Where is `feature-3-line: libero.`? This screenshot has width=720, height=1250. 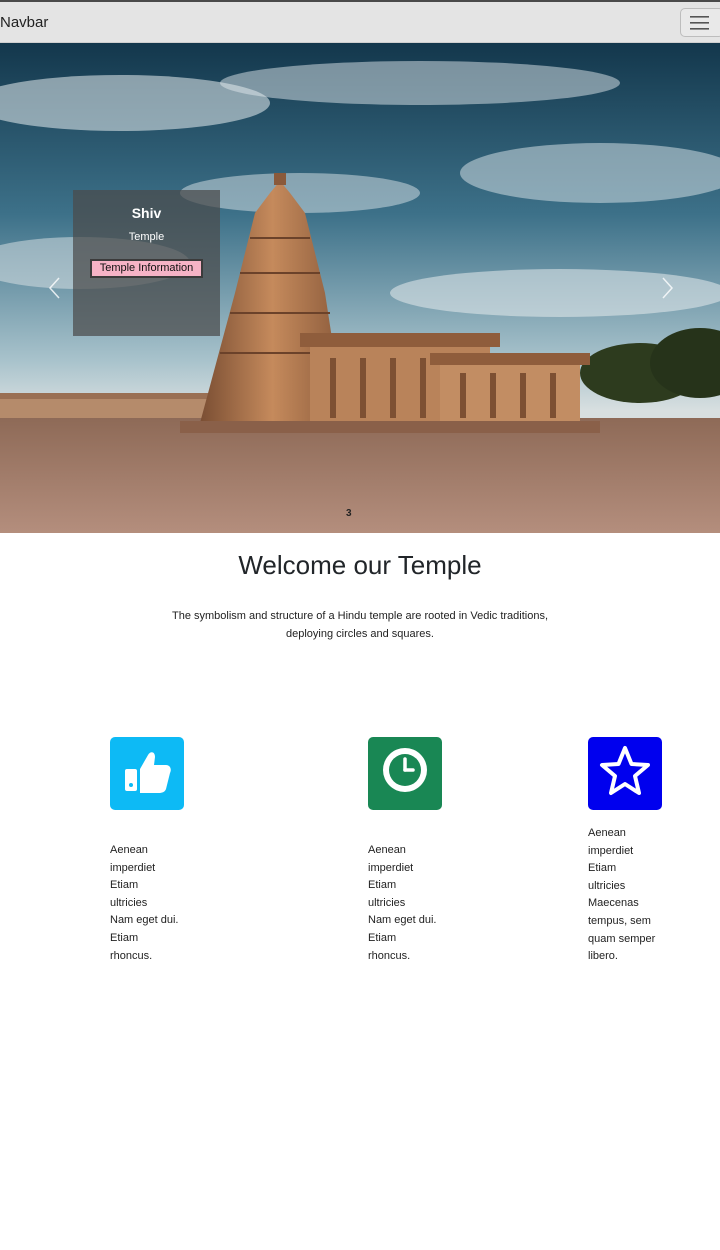
feature-3-line: libero. is located at coordinates (603, 956).